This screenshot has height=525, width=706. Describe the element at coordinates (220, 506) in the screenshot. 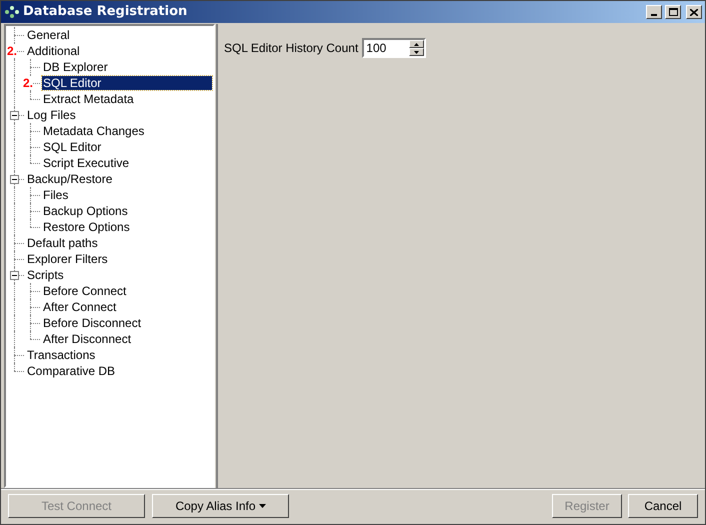

I see `dialog-button: Copy Alias Info` at that location.